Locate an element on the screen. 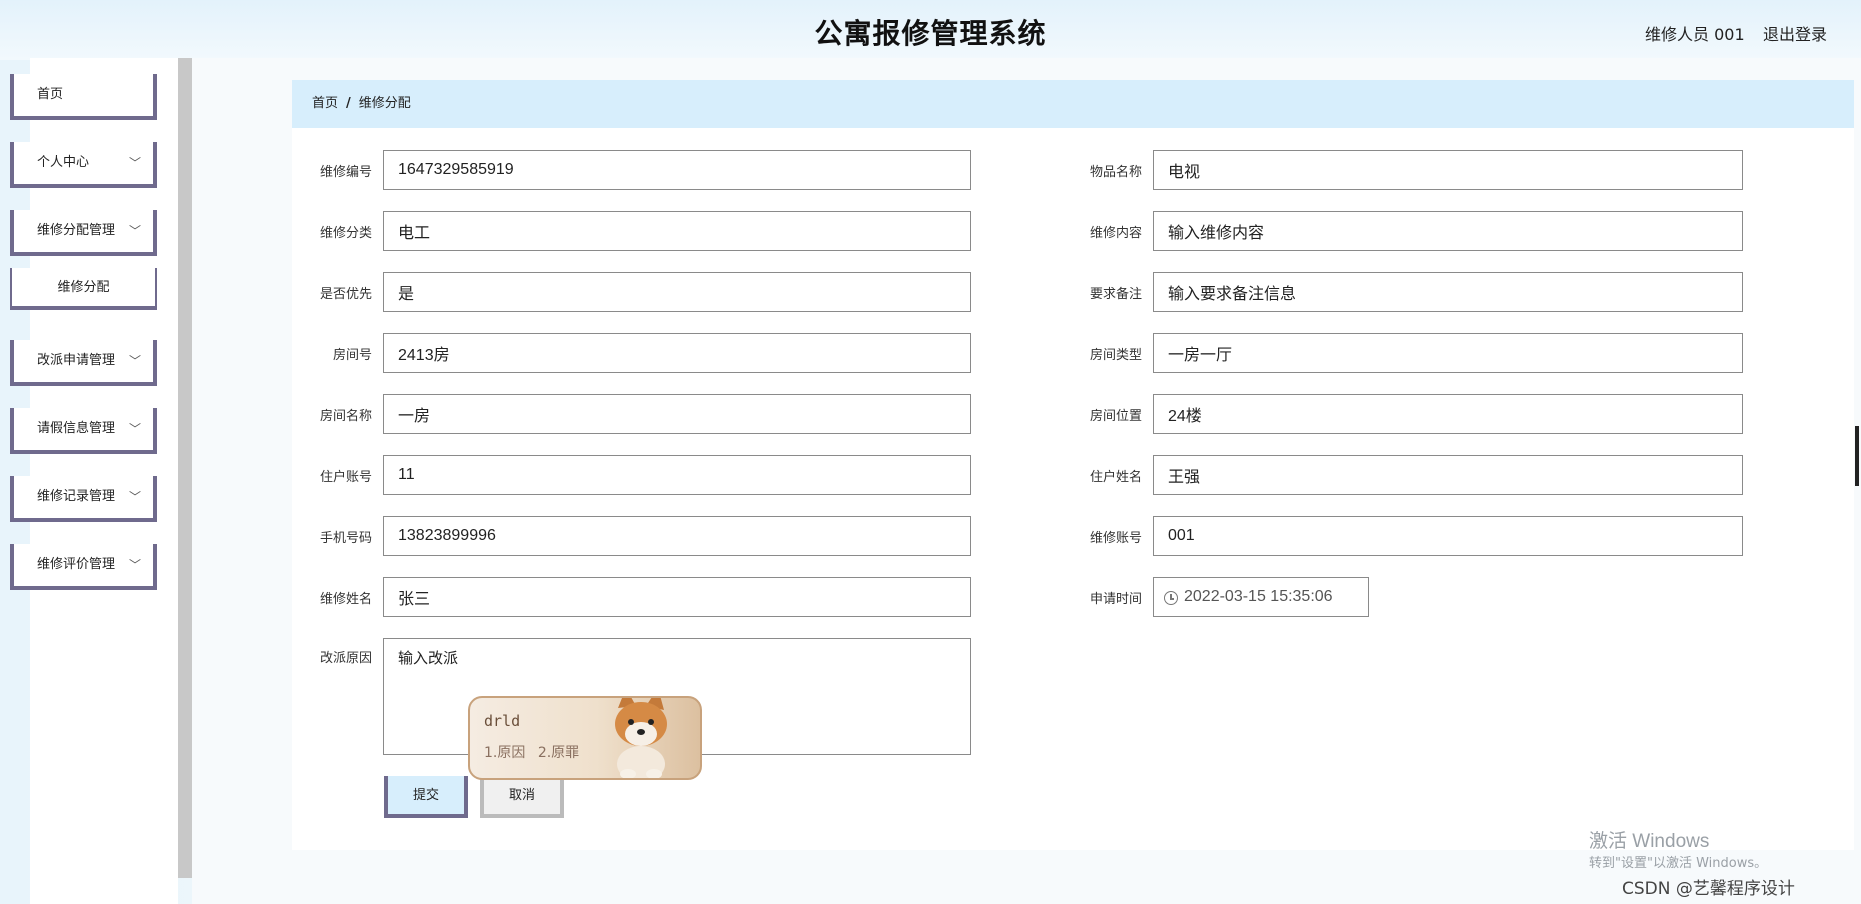 Image resolution: width=1861 pixels, height=904 pixels. logout-link: 退出登录 is located at coordinates (1795, 33).